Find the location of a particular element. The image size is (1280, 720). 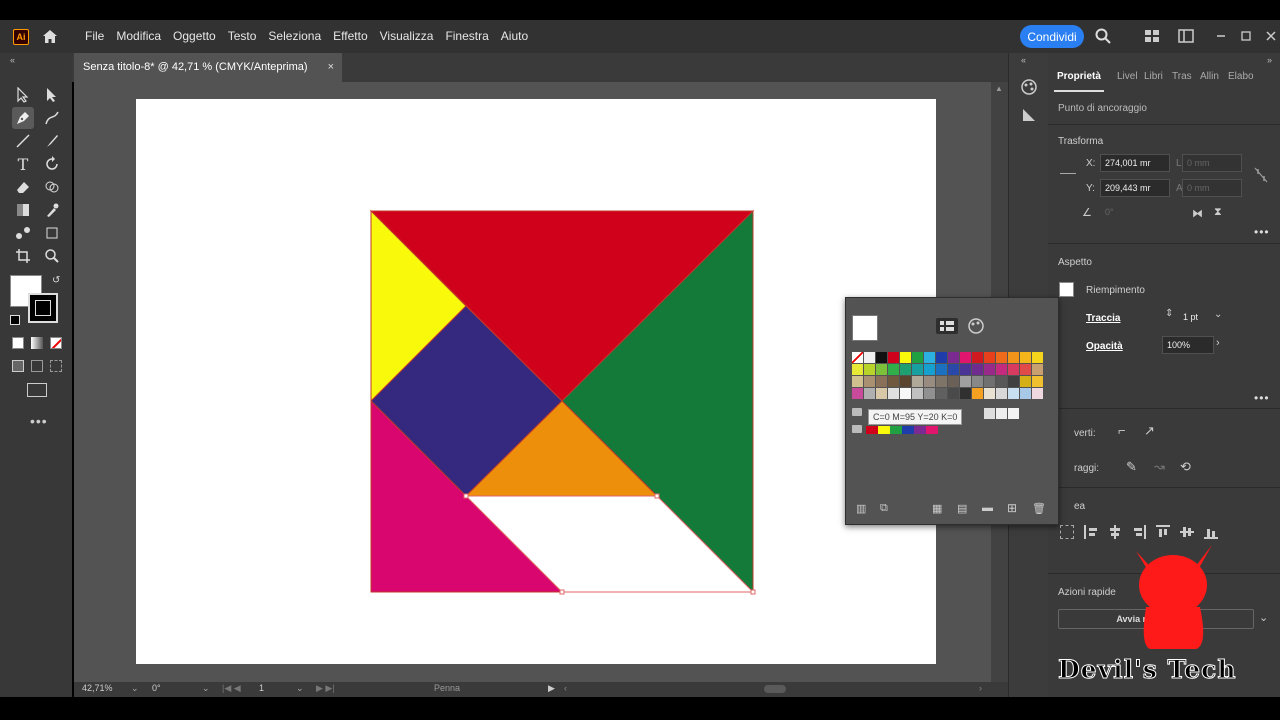

show-swatch-kinds-icon: ▦ is located at coordinates (937, 508).